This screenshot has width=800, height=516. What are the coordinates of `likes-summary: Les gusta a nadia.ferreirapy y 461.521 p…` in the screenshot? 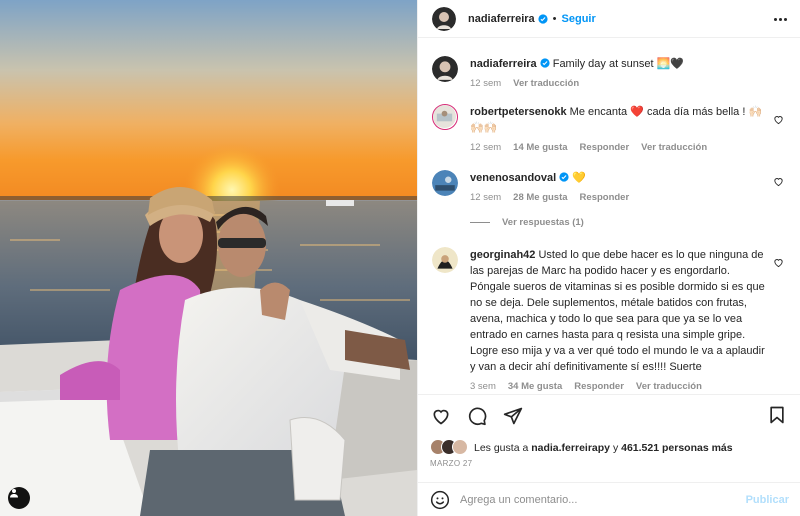 It's located at (581, 448).